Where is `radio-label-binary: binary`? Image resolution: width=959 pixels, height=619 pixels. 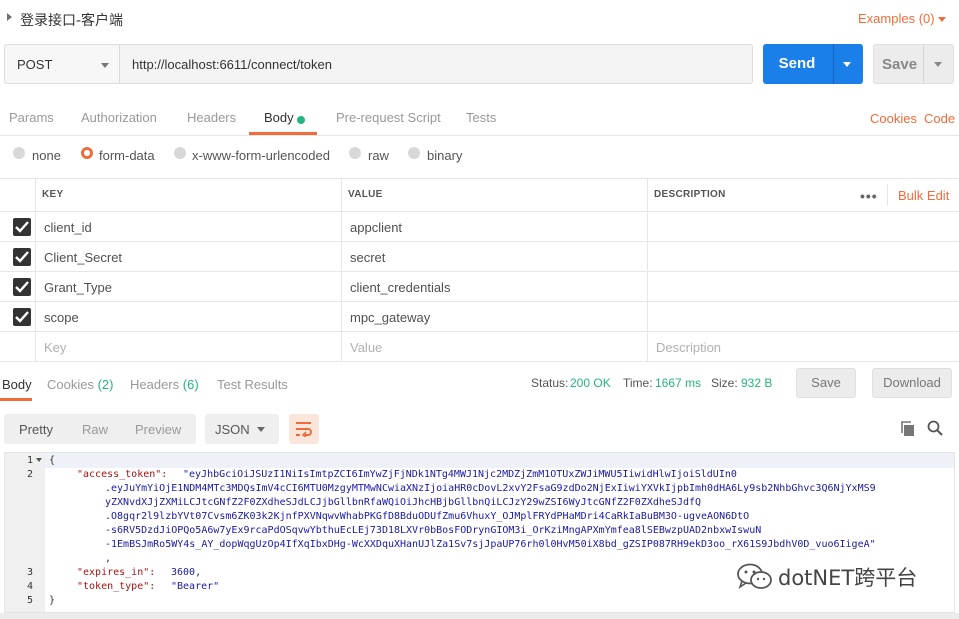 radio-label-binary: binary is located at coordinates (444, 155).